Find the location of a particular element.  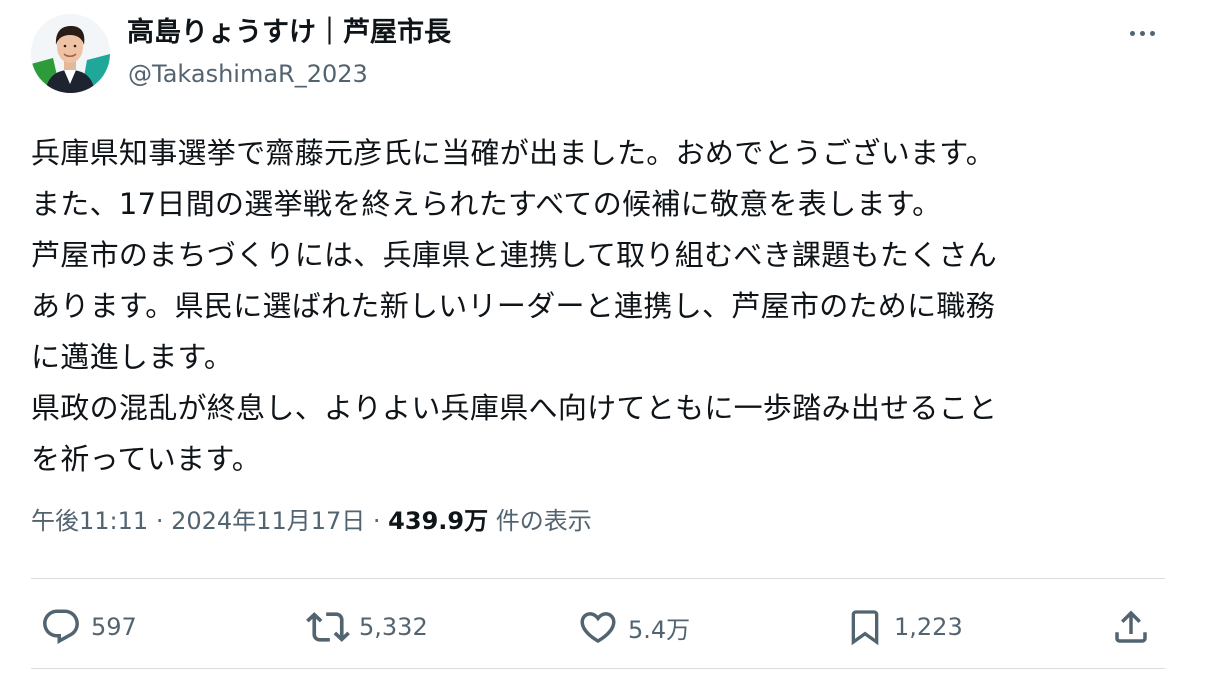

author-handle: @TakashimaR_2023 is located at coordinates (248, 74).